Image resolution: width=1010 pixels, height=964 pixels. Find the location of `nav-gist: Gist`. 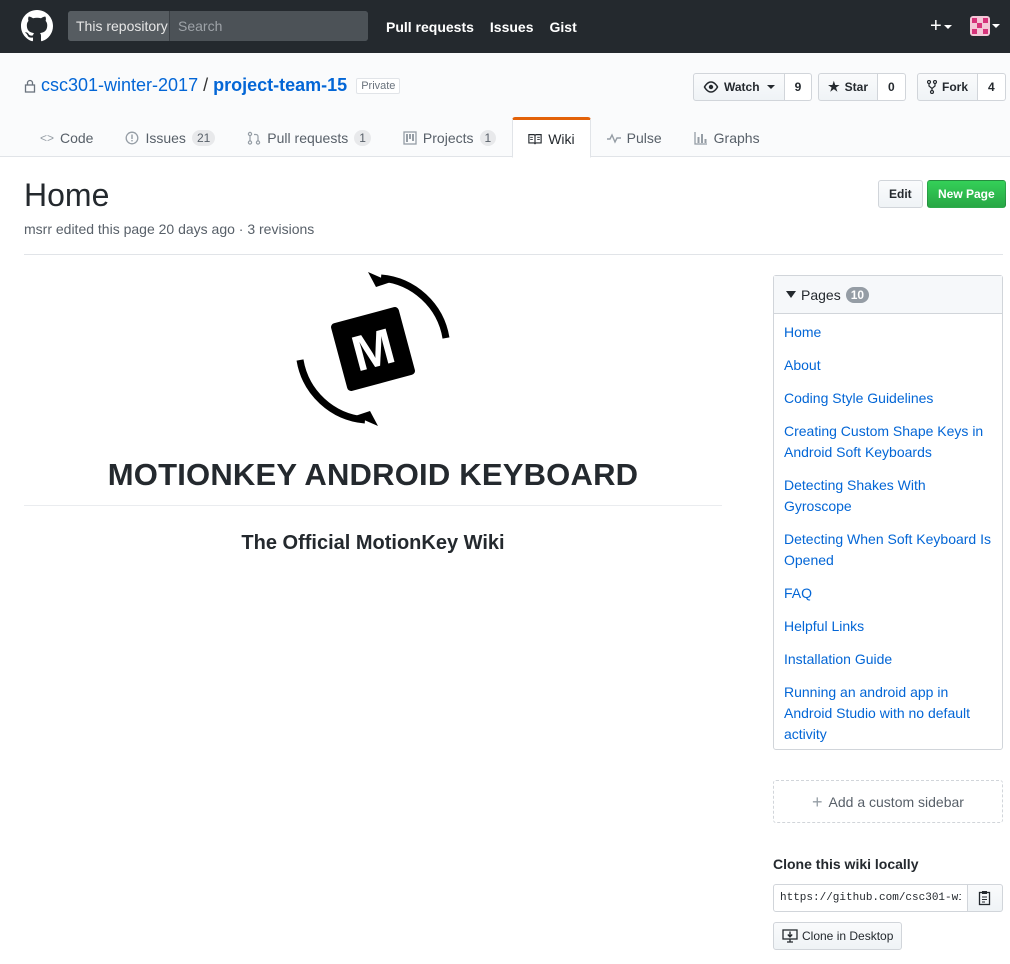

nav-gist: Gist is located at coordinates (563, 27).